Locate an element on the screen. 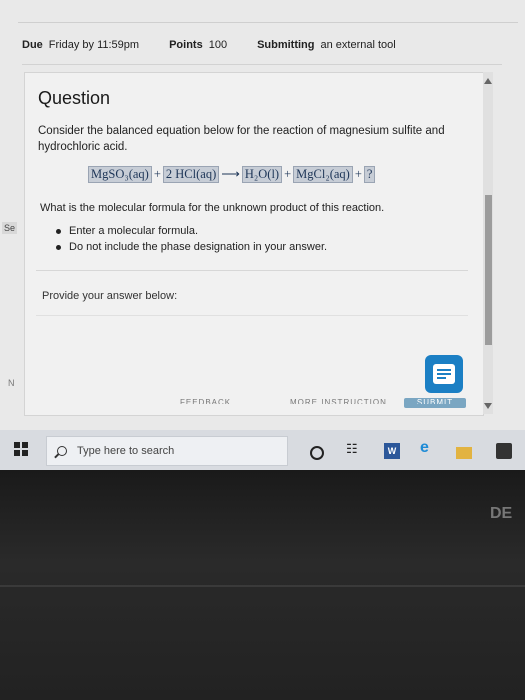  reaction-arrow-icon: ⟶ is located at coordinates (230, 173).